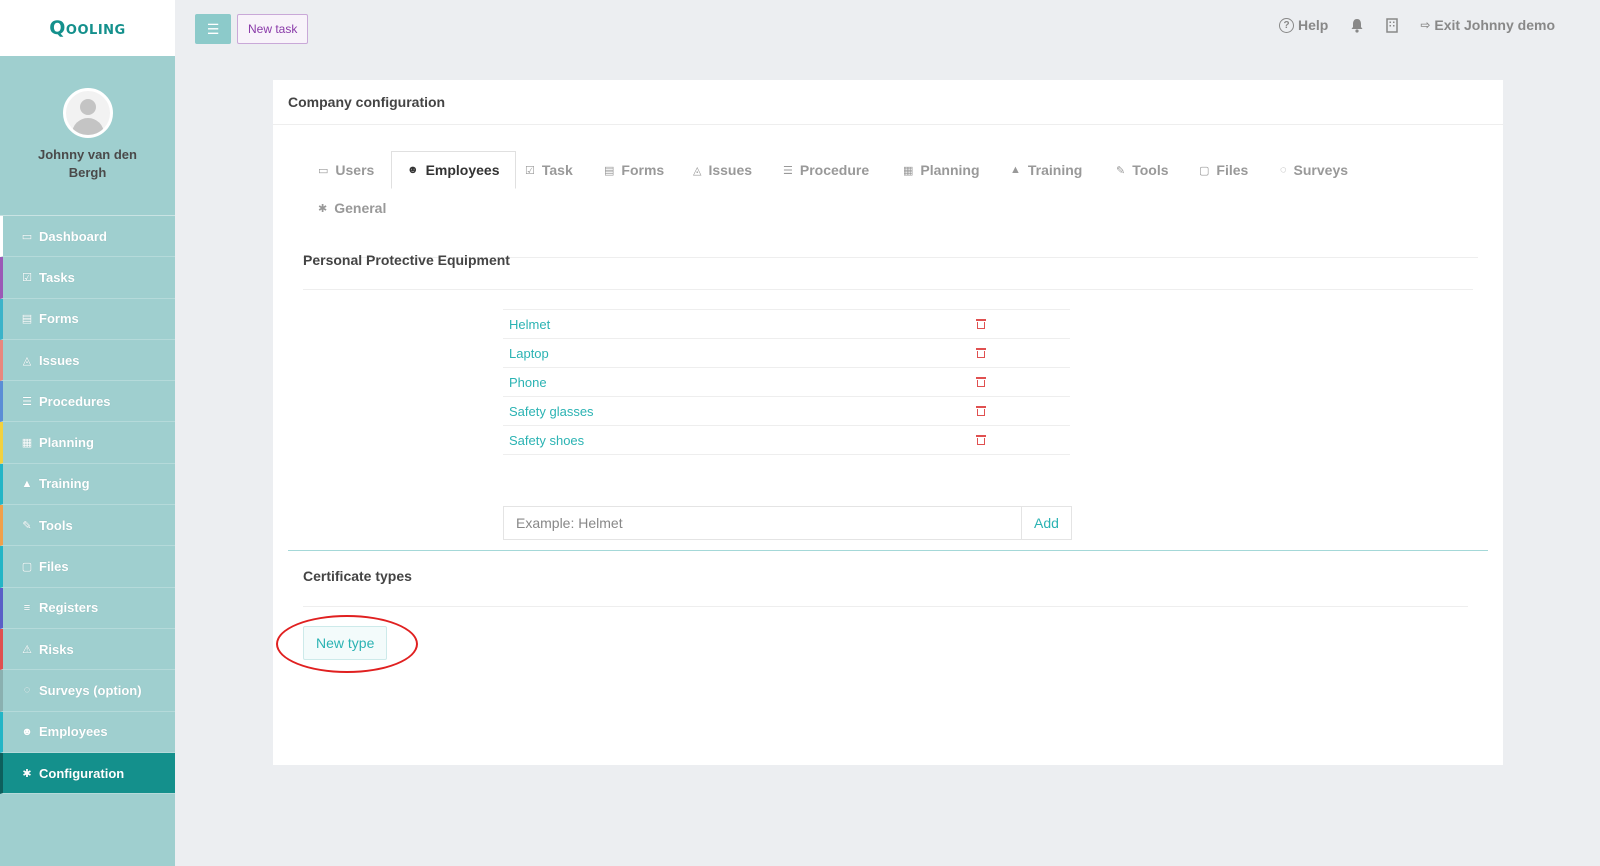 This screenshot has width=1600, height=866. I want to click on sign-out-icon: ⇨, so click(1425, 25).